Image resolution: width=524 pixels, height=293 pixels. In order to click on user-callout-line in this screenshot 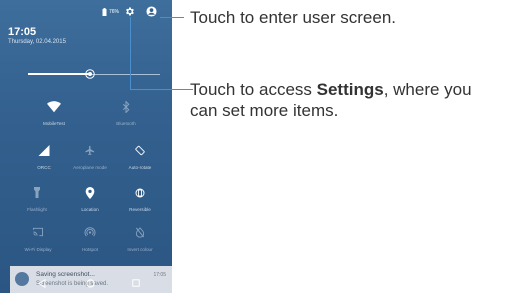, I will do `click(172, 17)`.